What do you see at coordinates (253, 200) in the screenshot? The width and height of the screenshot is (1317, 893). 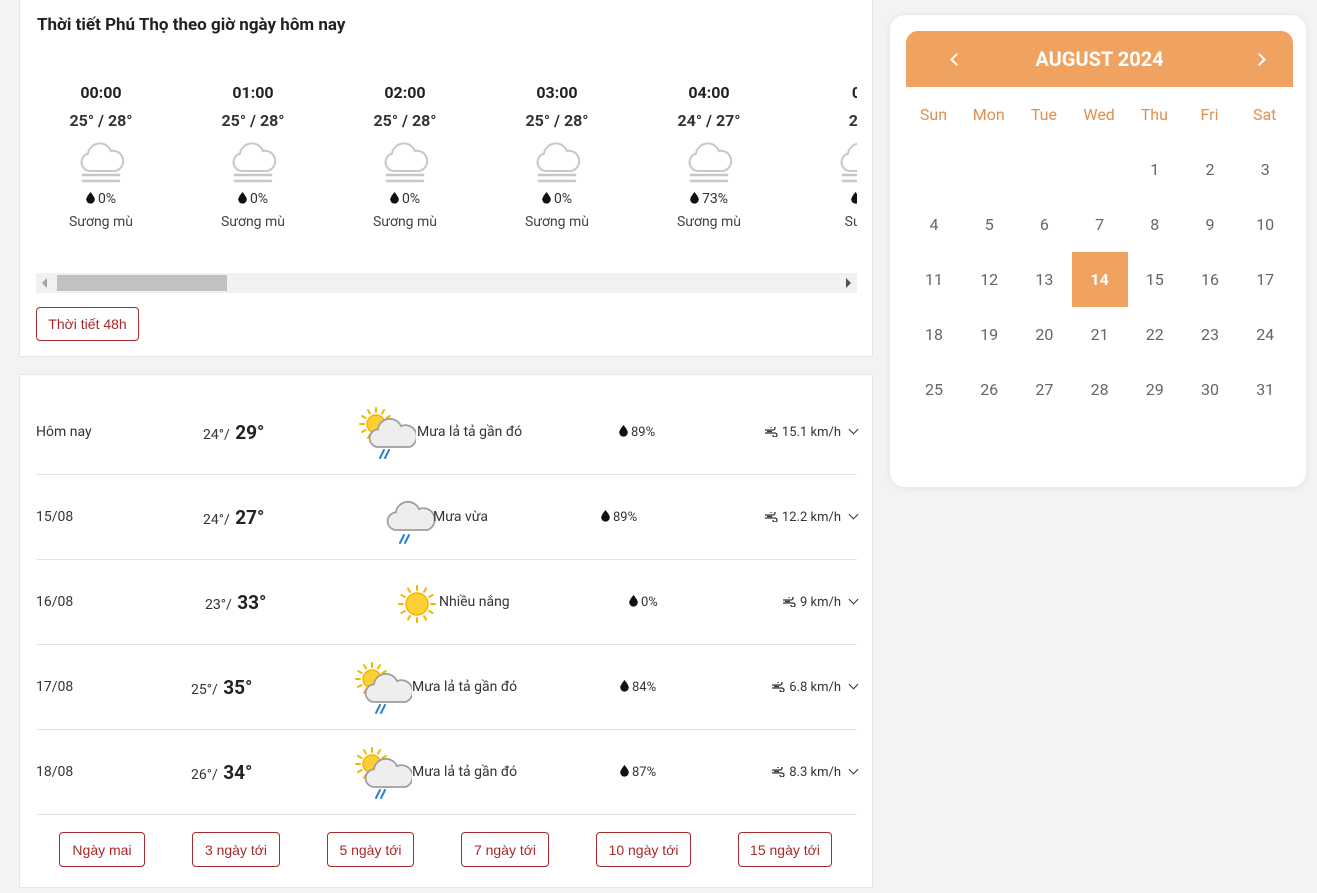 I see `hour-rain-chance: 0%` at bounding box center [253, 200].